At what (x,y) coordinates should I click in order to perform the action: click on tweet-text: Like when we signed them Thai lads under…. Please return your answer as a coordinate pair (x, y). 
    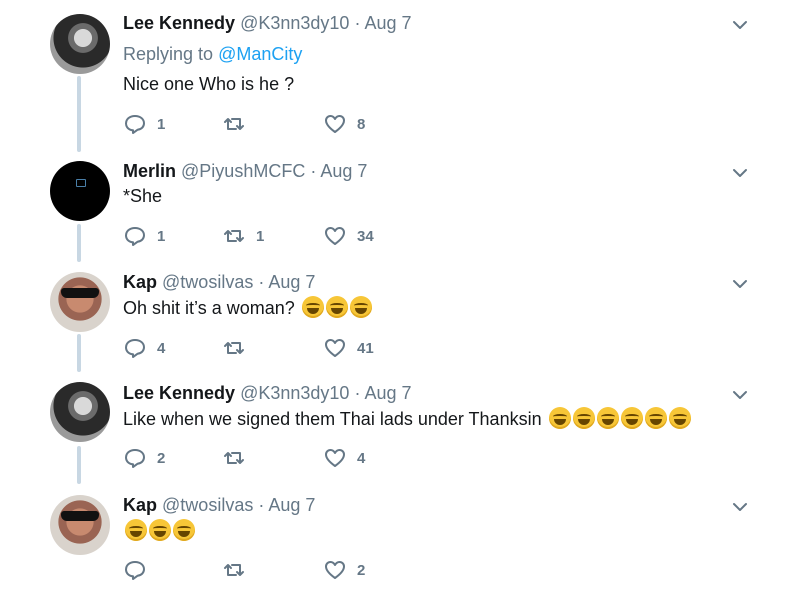
    Looking at the image, I should click on (407, 418).